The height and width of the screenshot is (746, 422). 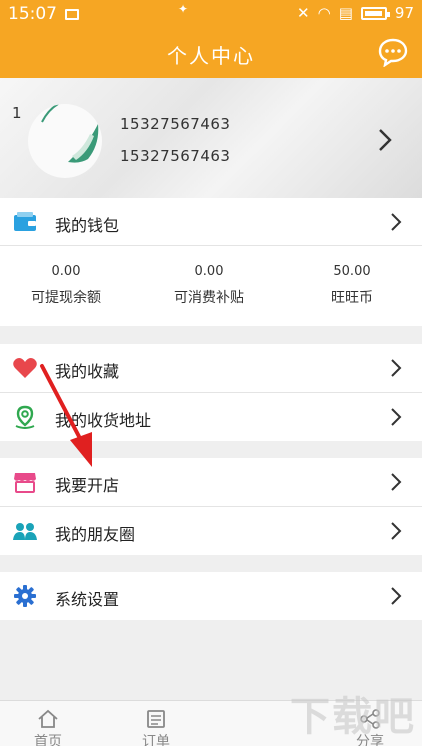 What do you see at coordinates (375, 13) in the screenshot?
I see `battery-icon` at bounding box center [375, 13].